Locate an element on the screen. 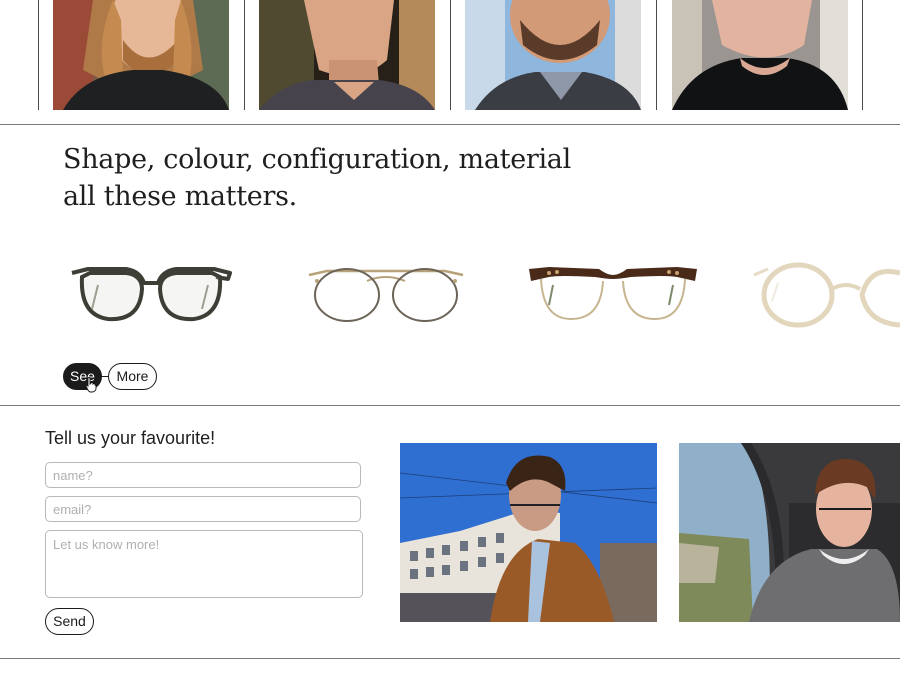  dark-acetate-frame-icon is located at coordinates (151, 294).